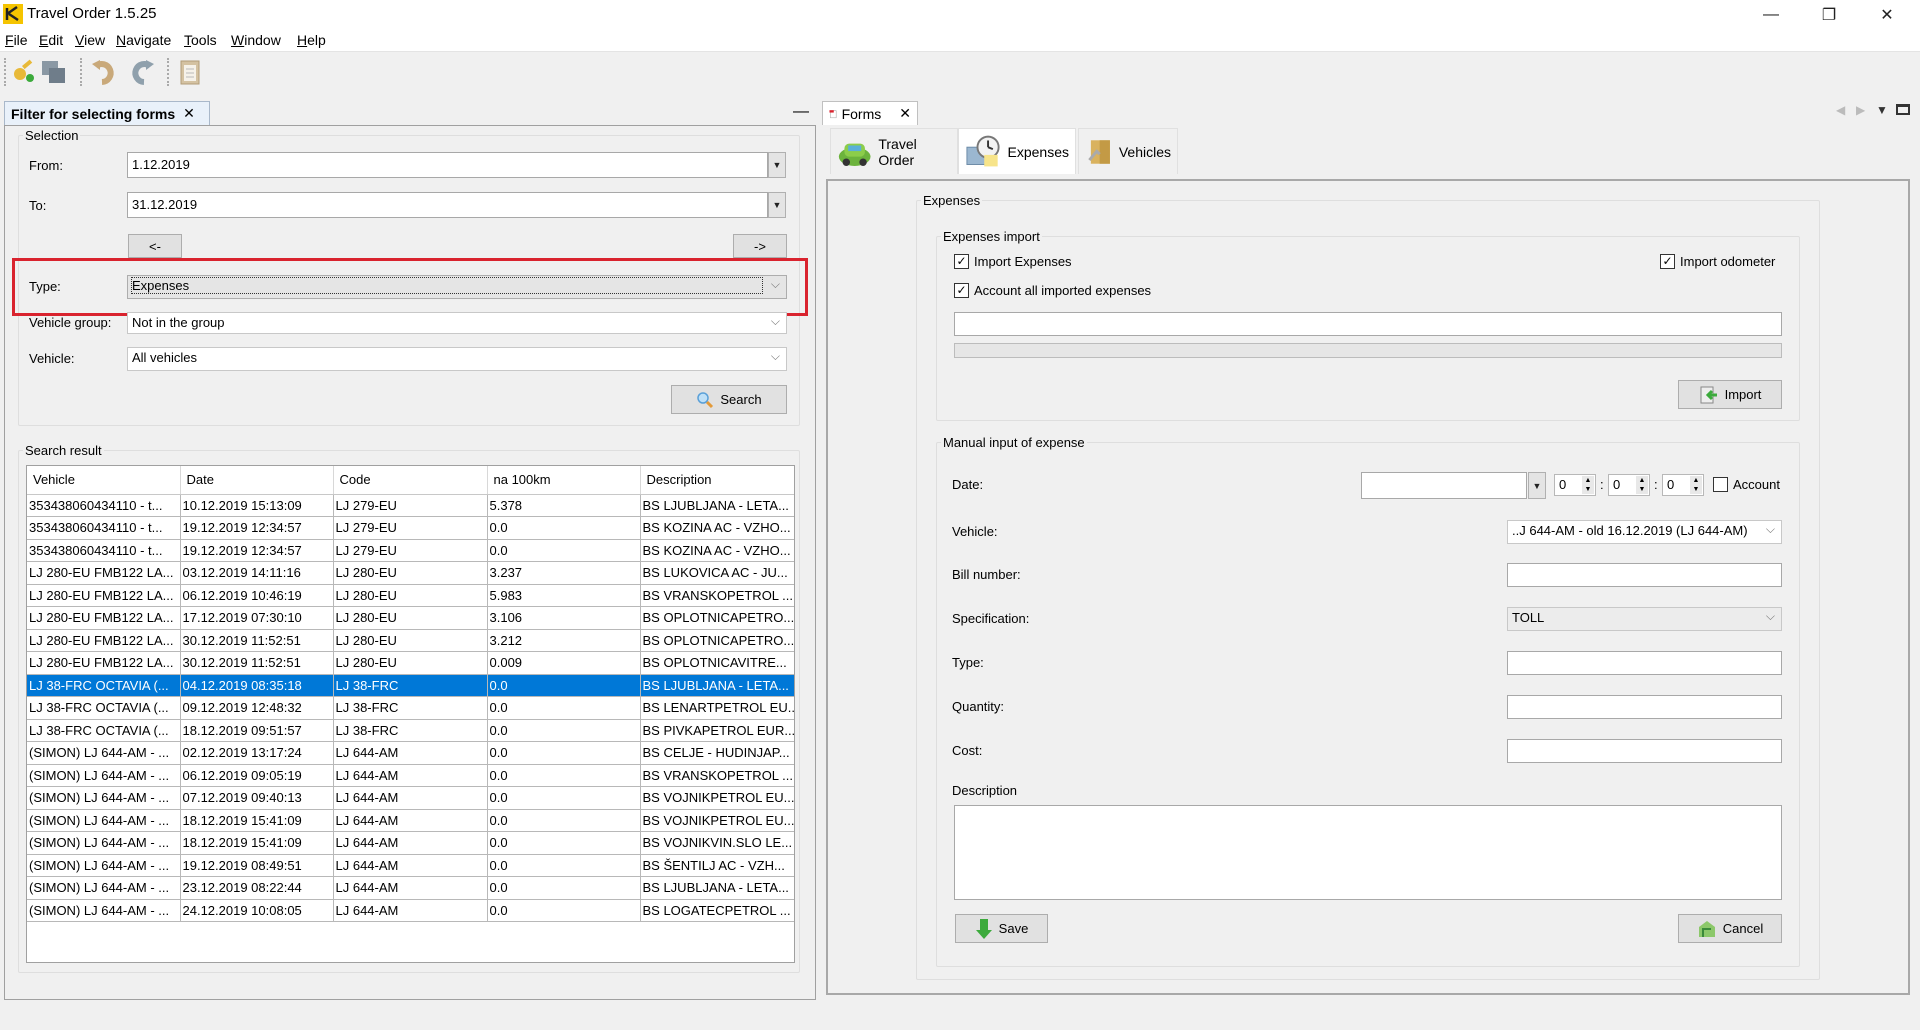 Image resolution: width=1920 pixels, height=1030 pixels. Describe the element at coordinates (1882, 110) in the screenshot. I see `tab-list-dropdown-icon: ▼` at that location.